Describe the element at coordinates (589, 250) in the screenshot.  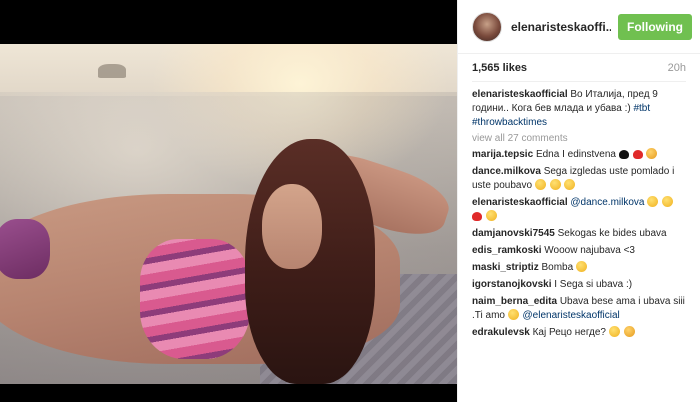
I see `comment-text: Wooow najubava <3` at that location.